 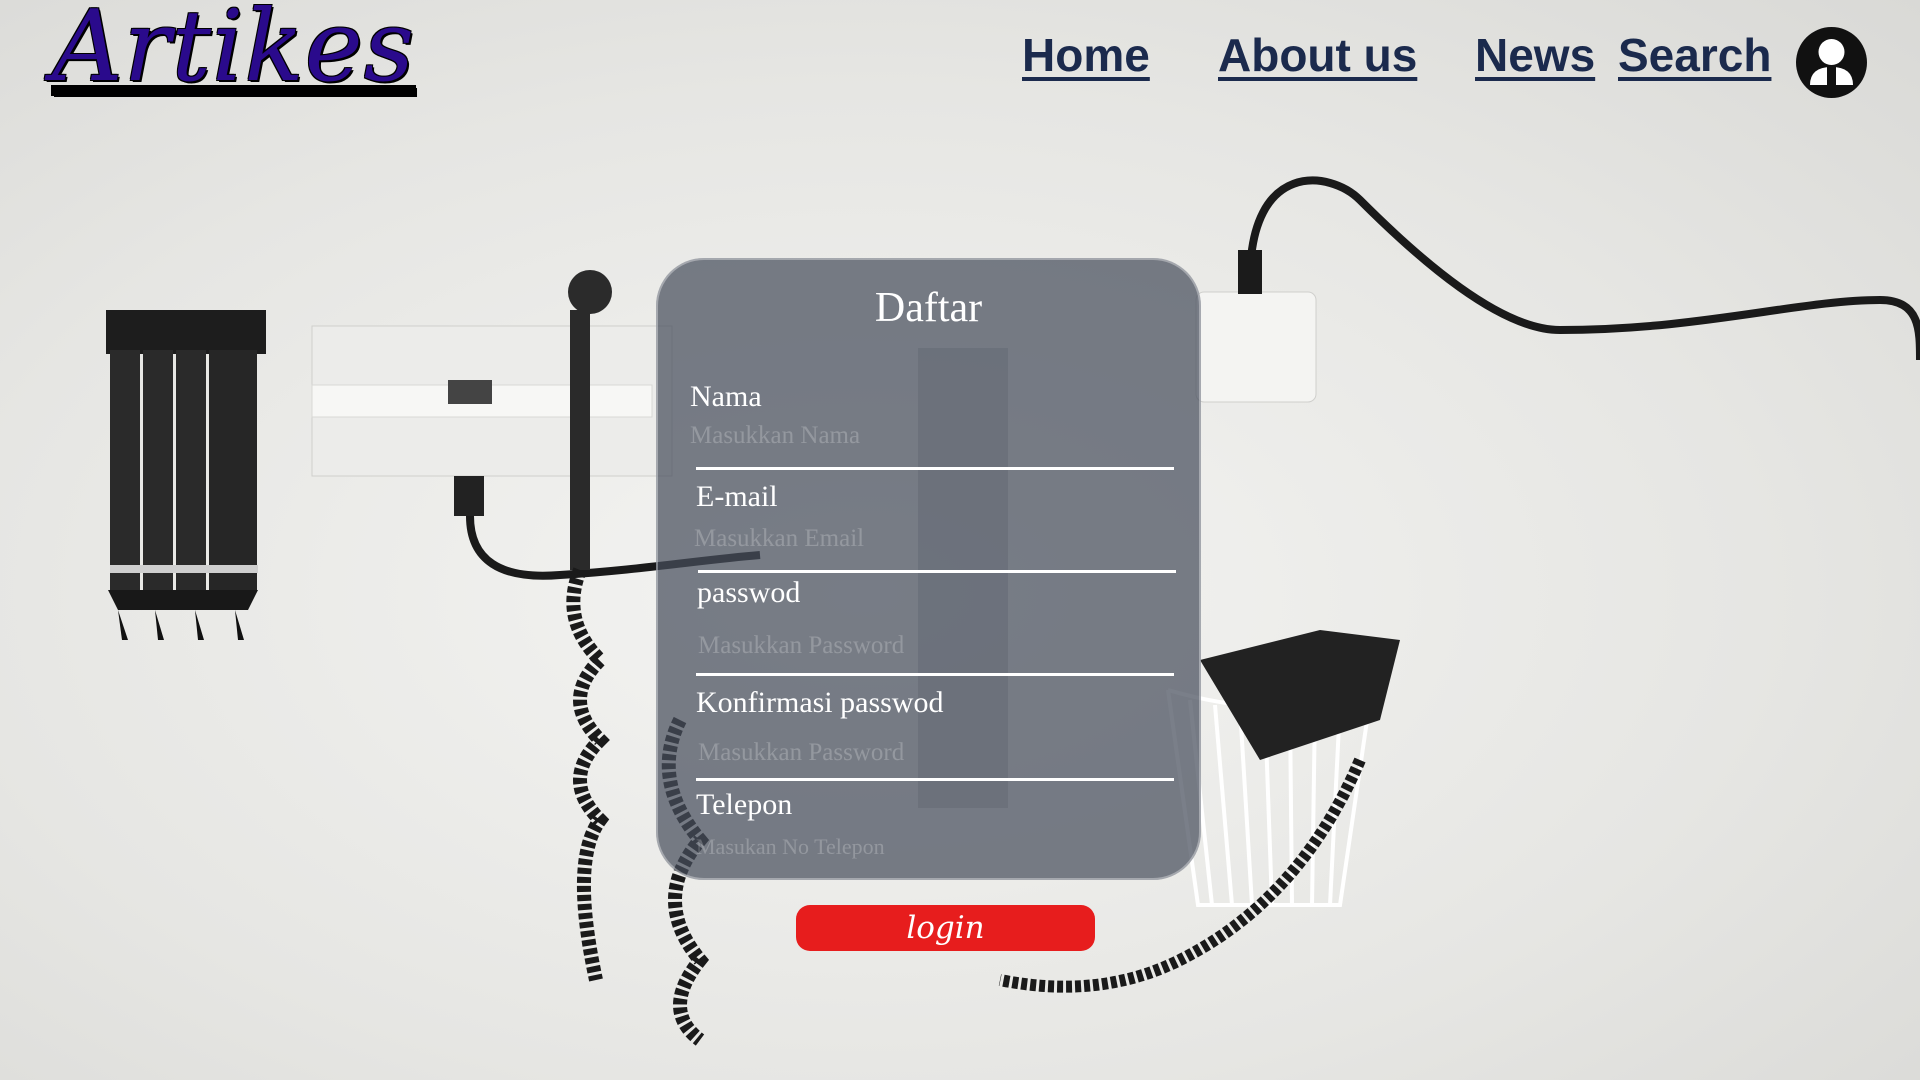 I want to click on user-avatar-icon, so click(x=1831, y=62).